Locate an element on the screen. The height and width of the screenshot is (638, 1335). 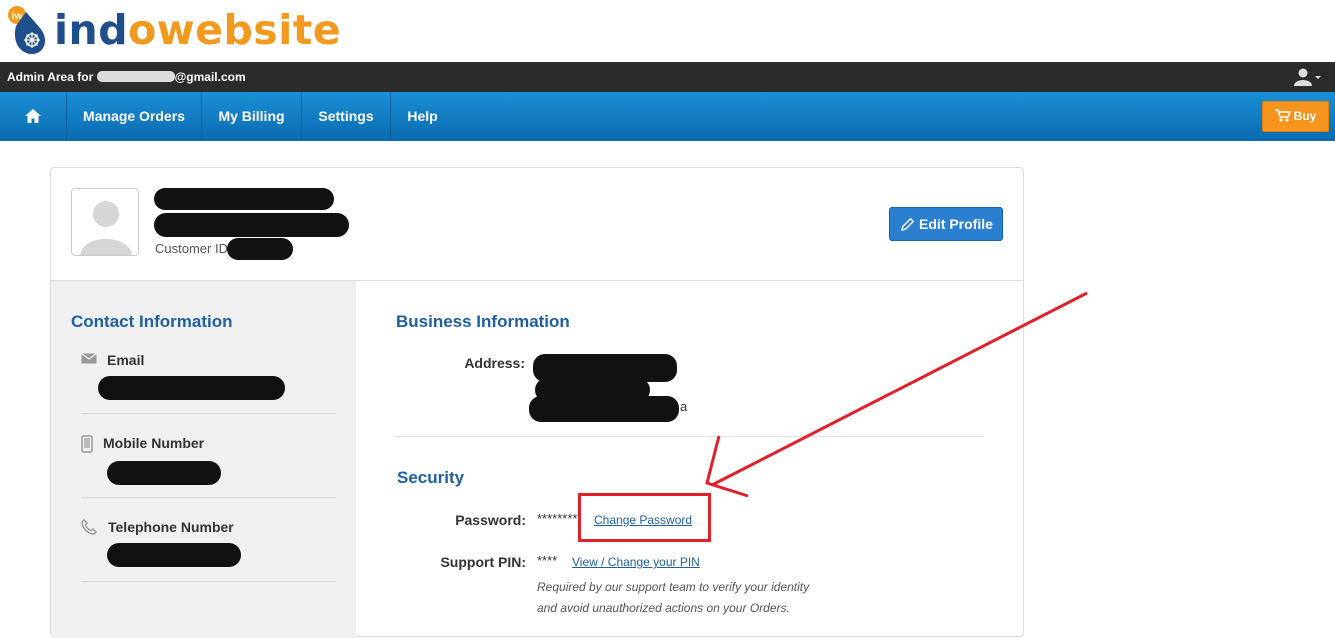
pencil-icon is located at coordinates (908, 224).